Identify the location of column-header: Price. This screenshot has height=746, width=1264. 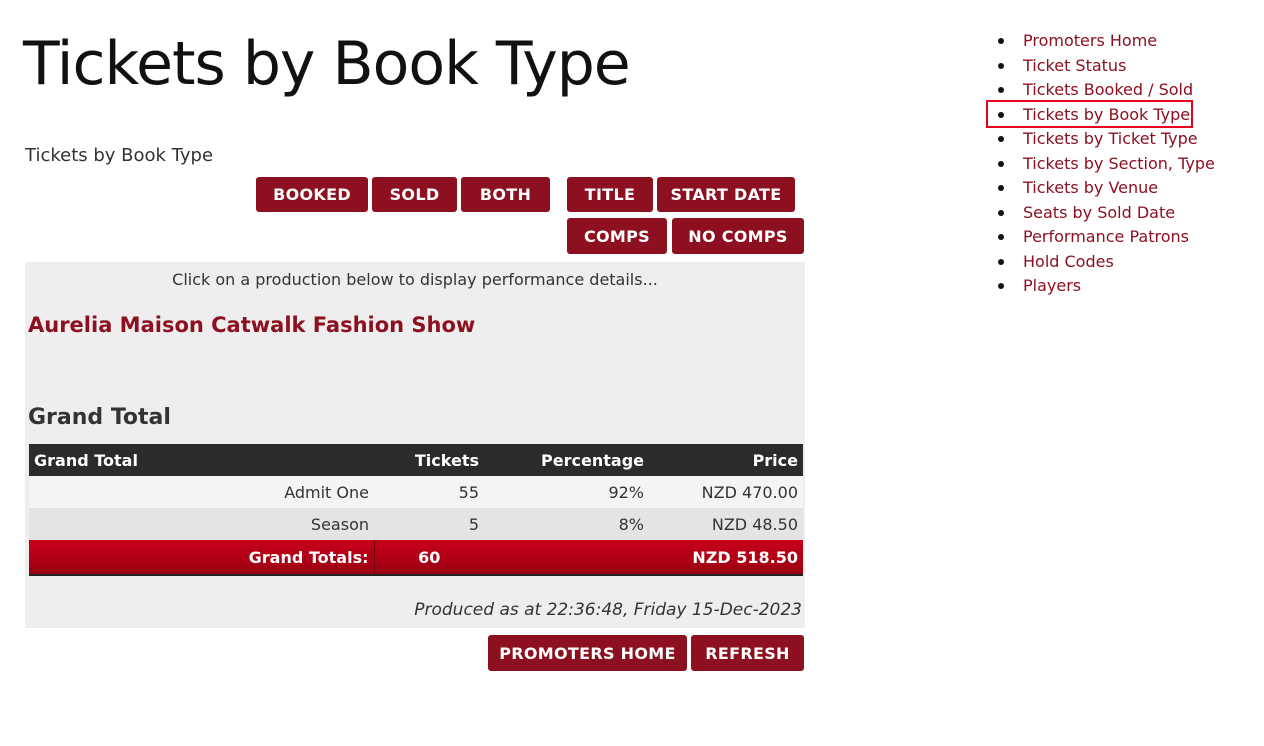
(726, 460).